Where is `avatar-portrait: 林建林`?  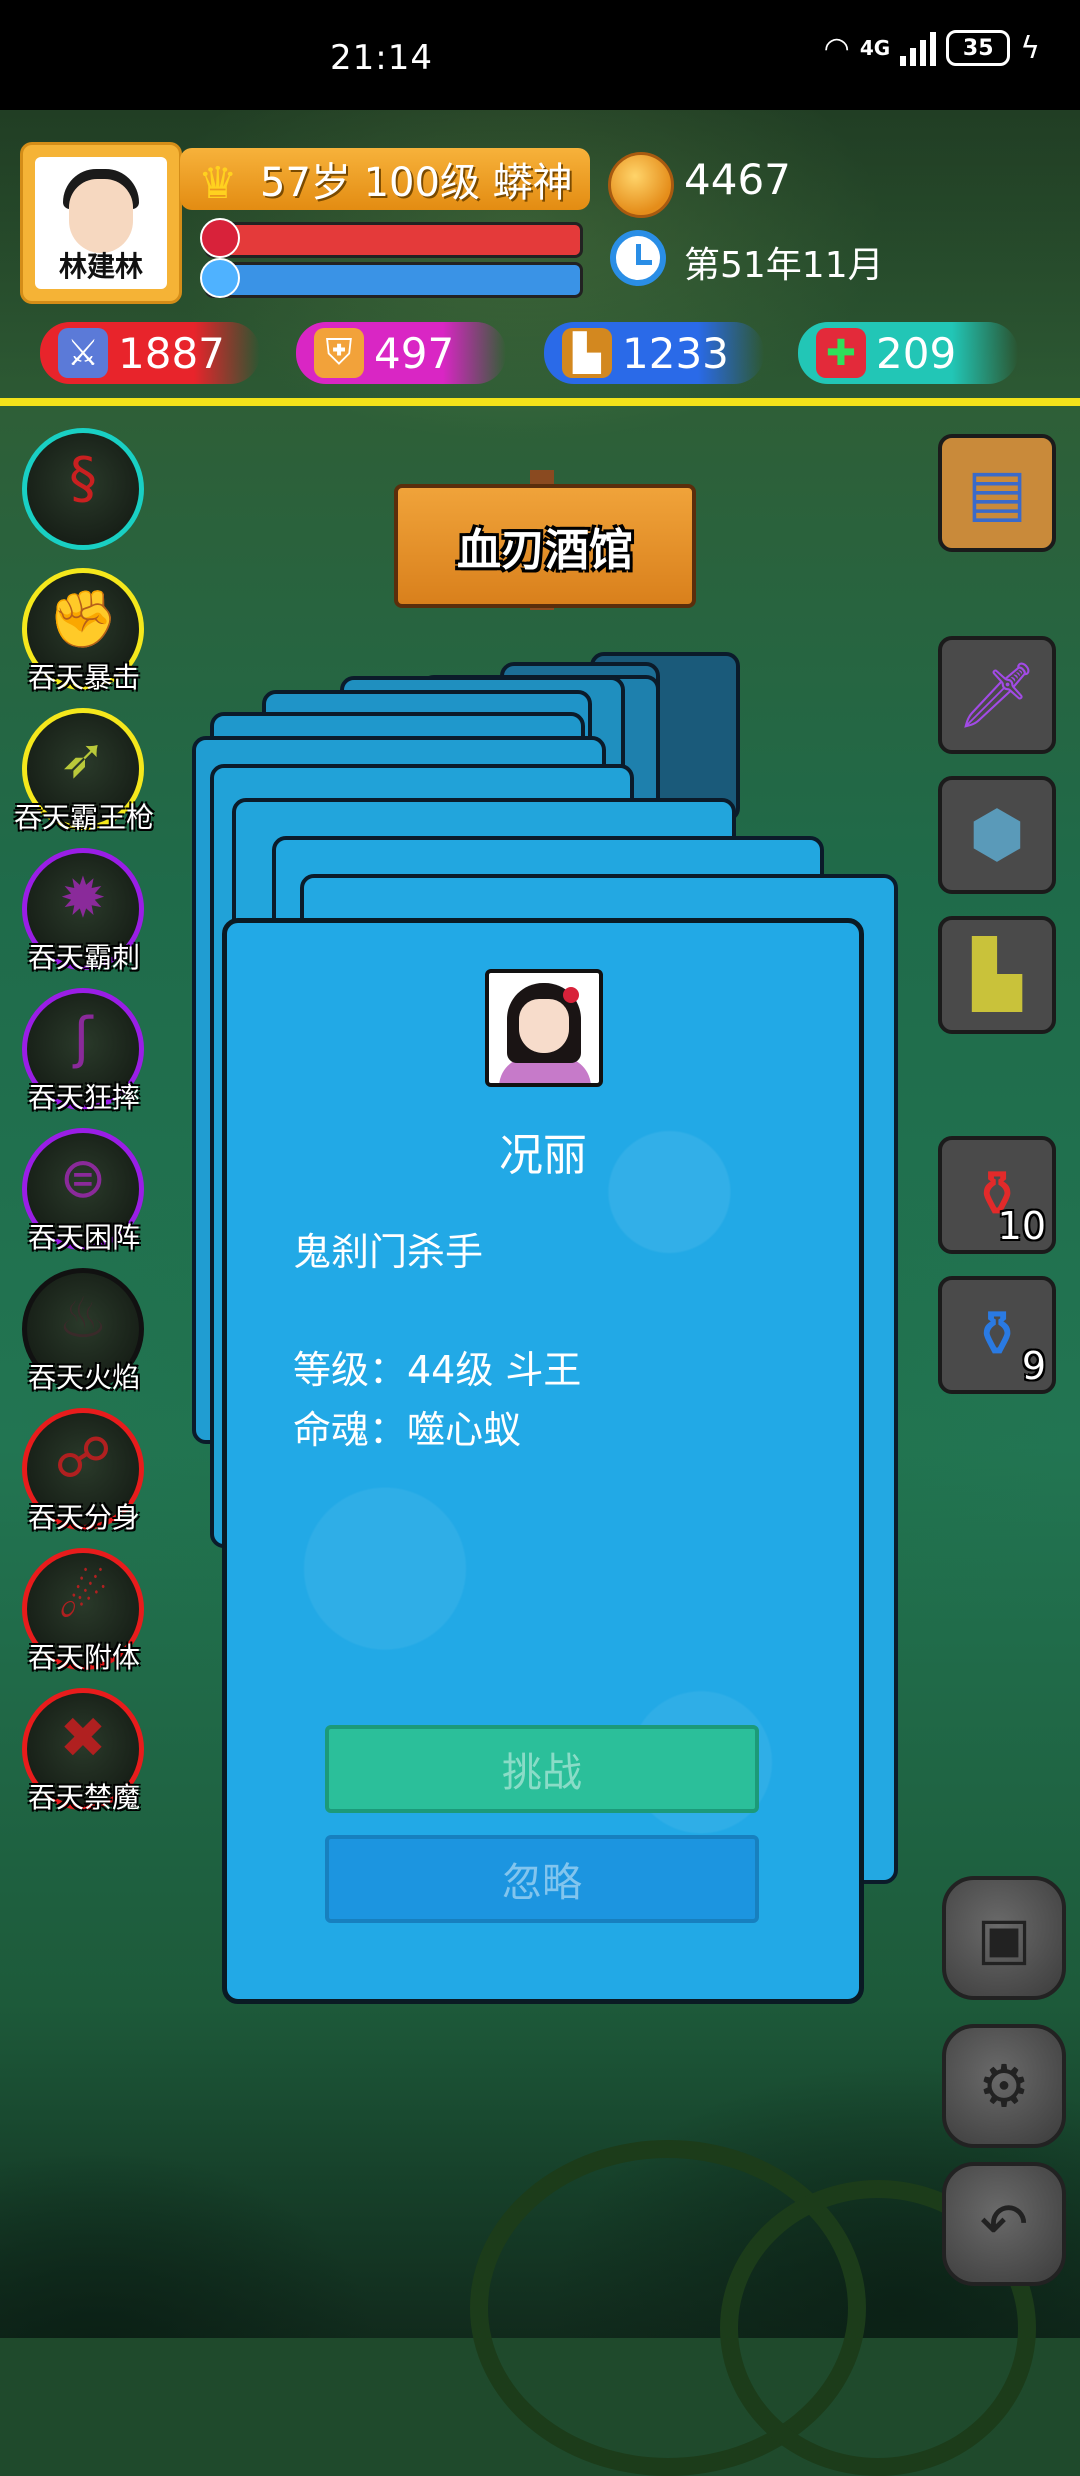 avatar-portrait: 林建林 is located at coordinates (101, 223).